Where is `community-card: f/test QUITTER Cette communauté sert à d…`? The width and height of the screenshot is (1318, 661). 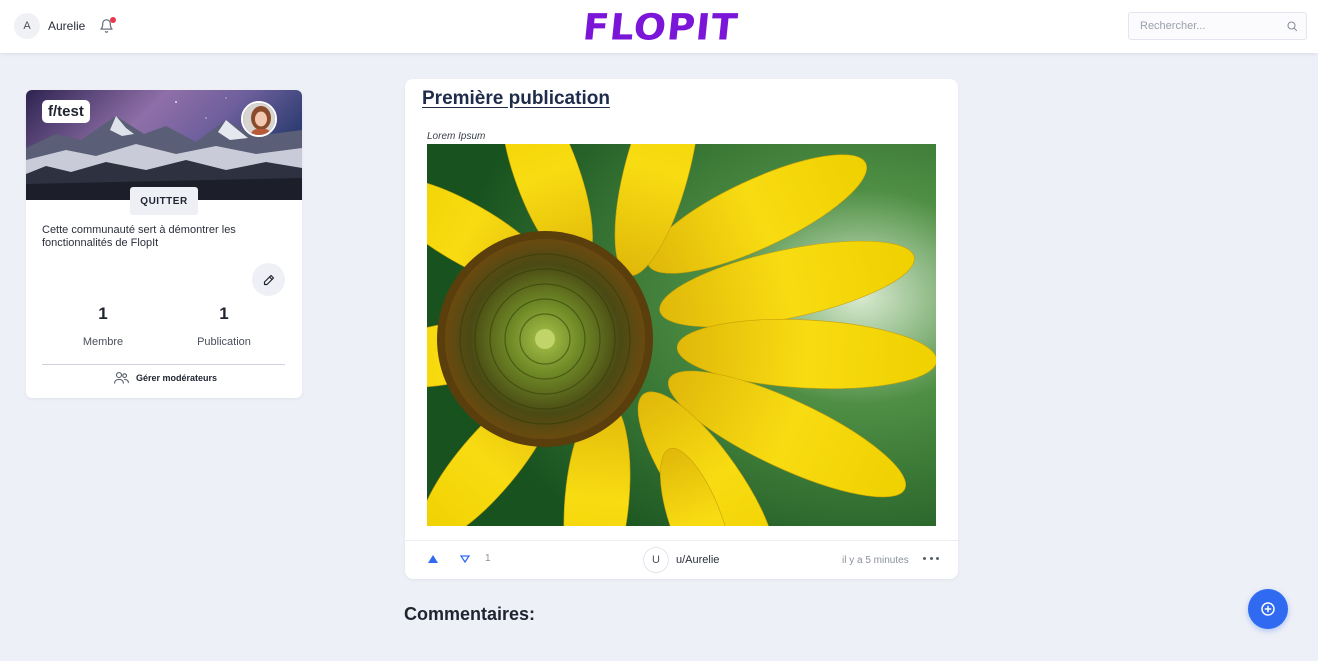
community-card: f/test QUITTER Cette communauté sert à d… is located at coordinates (164, 244).